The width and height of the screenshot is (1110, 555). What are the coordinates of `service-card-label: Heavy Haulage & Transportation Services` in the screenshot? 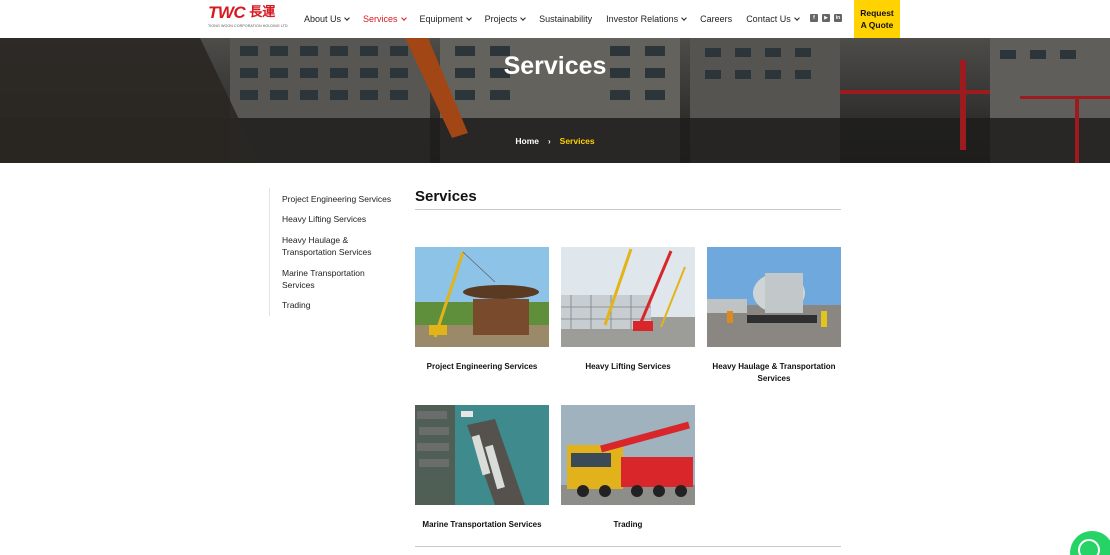 It's located at (774, 372).